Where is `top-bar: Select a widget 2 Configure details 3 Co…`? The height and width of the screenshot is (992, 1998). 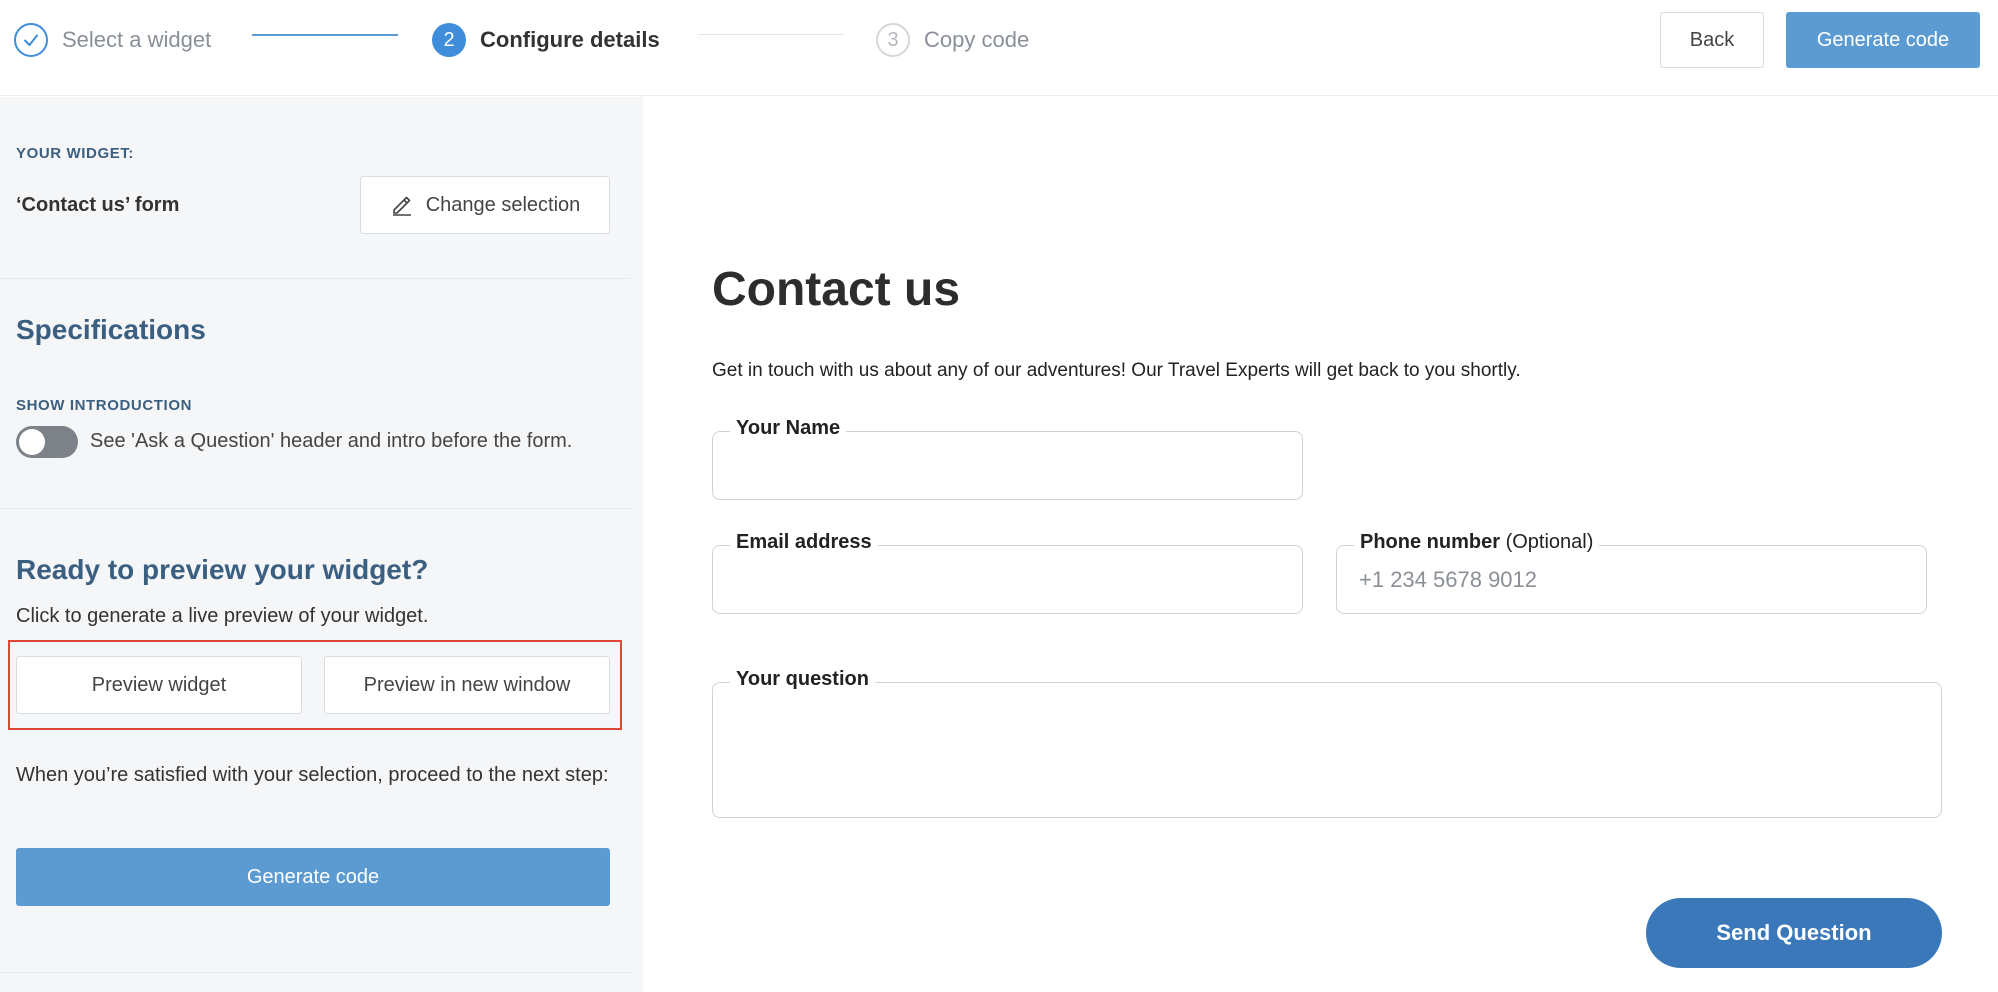 top-bar: Select a widget 2 Configure details 3 Co… is located at coordinates (999, 48).